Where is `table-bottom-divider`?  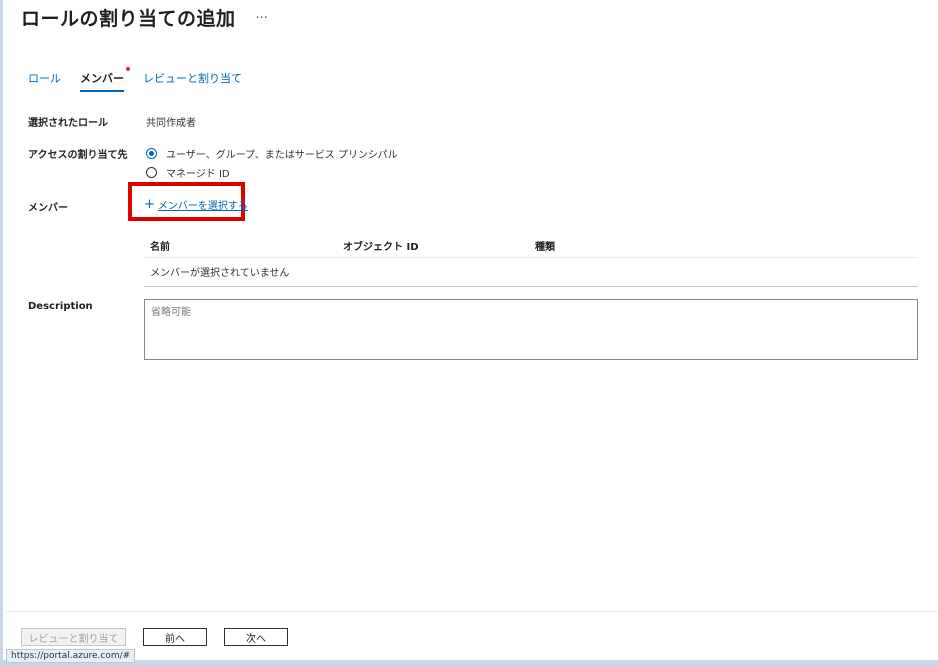
table-bottom-divider is located at coordinates (531, 286).